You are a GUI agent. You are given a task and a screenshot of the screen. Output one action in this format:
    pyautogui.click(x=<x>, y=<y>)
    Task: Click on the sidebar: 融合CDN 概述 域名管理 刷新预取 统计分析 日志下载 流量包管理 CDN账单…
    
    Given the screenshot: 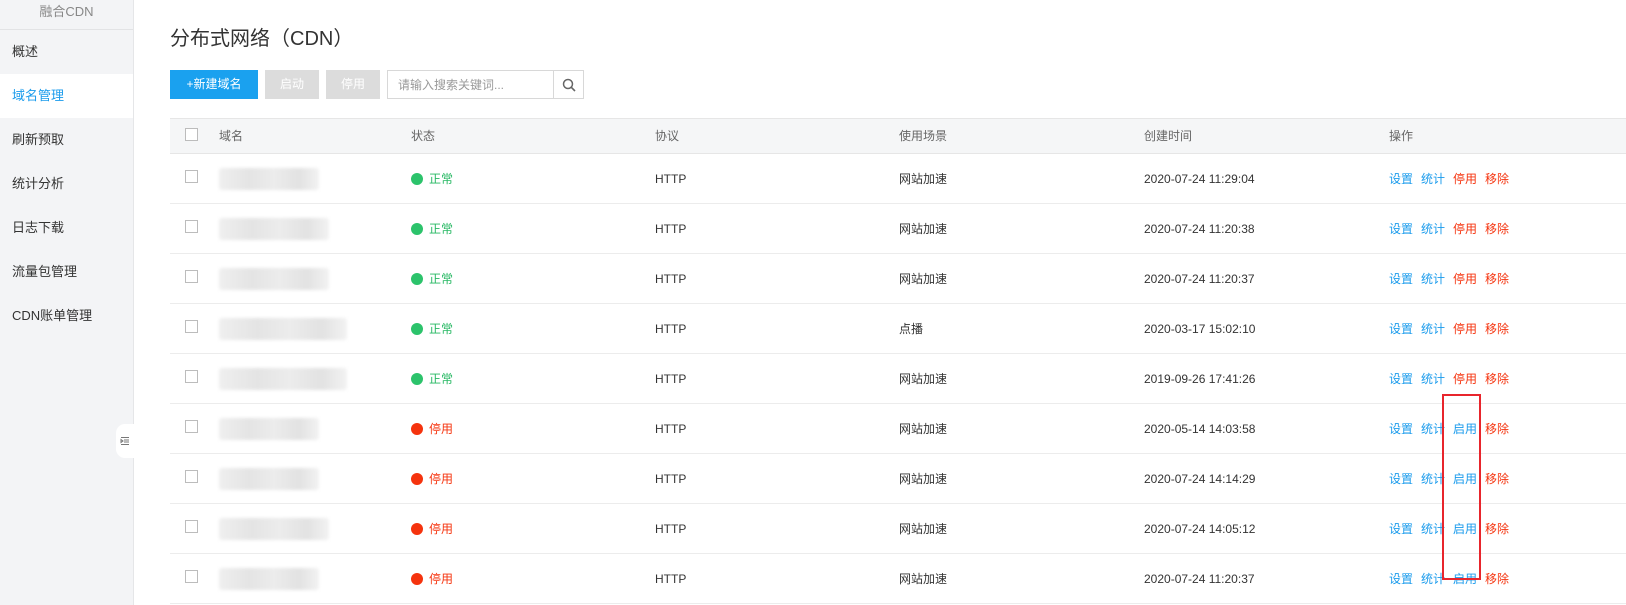 What is the action you would take?
    pyautogui.click(x=67, y=302)
    